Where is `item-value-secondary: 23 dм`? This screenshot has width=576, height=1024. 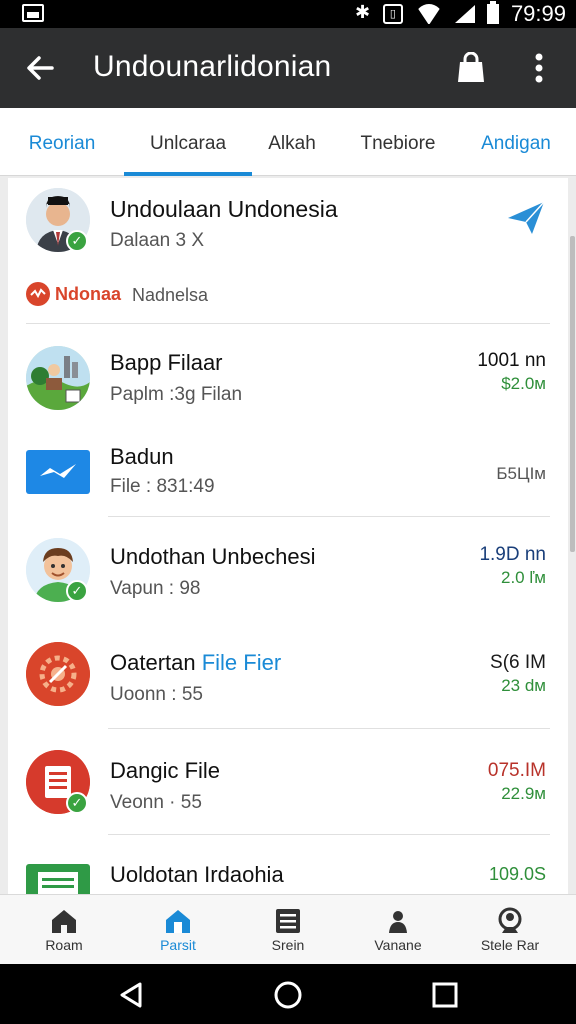
item-value-secondary: 23 dм is located at coordinates (523, 685).